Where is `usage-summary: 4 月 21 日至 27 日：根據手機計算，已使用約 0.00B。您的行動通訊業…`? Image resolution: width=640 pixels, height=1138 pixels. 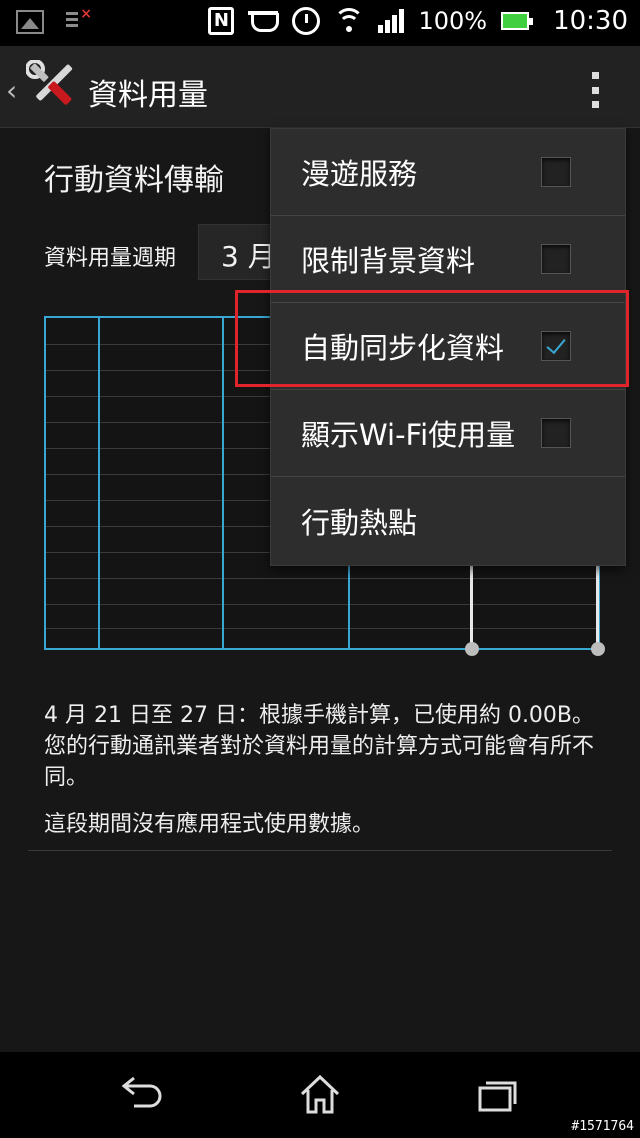 usage-summary: 4 月 21 日至 27 日：根據手機計算，已使用約 0.00B。您的行動通訊業… is located at coordinates (319, 746).